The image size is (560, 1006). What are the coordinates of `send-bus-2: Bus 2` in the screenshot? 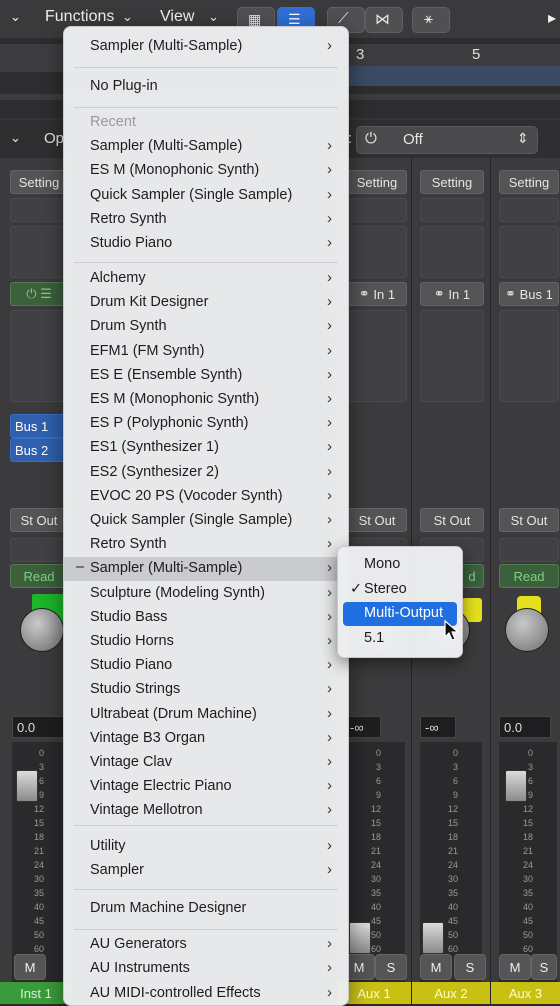 It's located at (38, 450).